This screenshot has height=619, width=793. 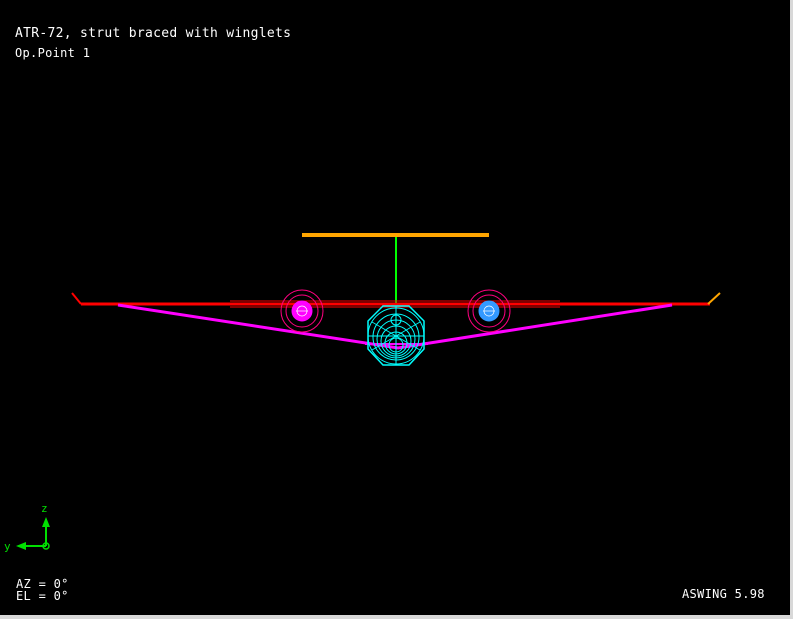 What do you see at coordinates (7, 546) in the screenshot?
I see `y-axis-label: y` at bounding box center [7, 546].